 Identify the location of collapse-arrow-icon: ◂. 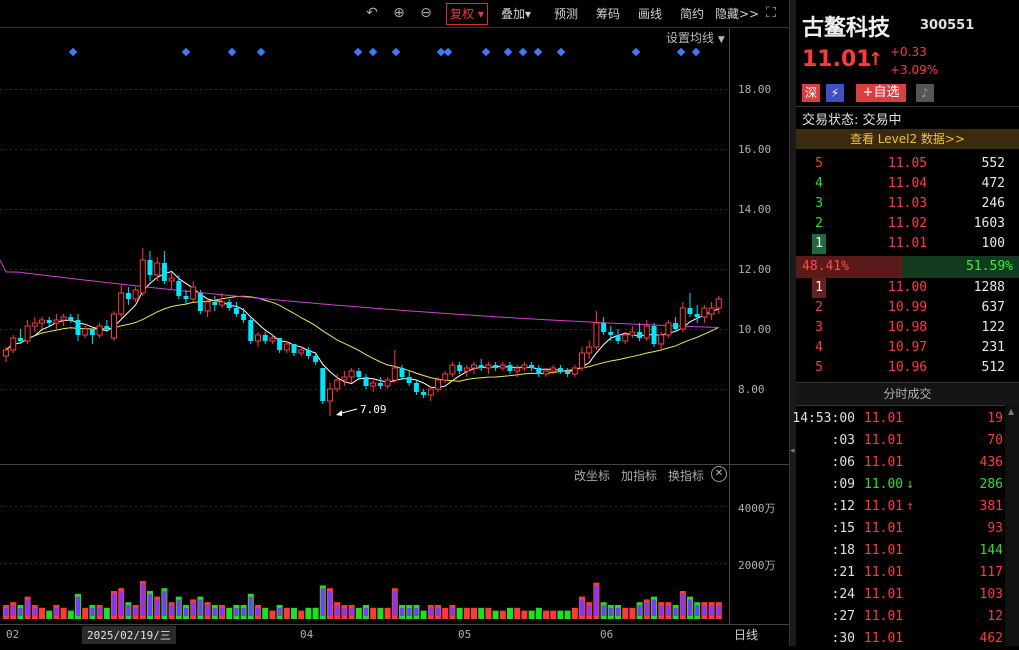
(792, 451).